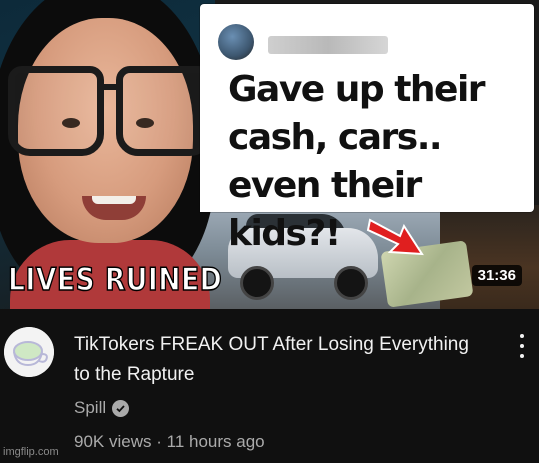  I want to click on view-count: 90K views, so click(113, 441).